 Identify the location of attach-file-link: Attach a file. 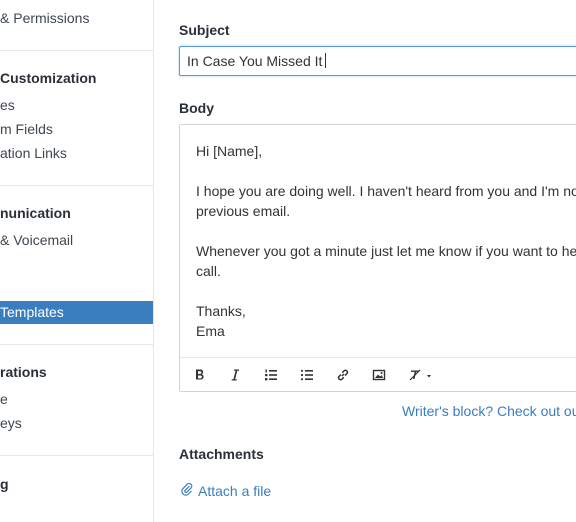
(226, 490).